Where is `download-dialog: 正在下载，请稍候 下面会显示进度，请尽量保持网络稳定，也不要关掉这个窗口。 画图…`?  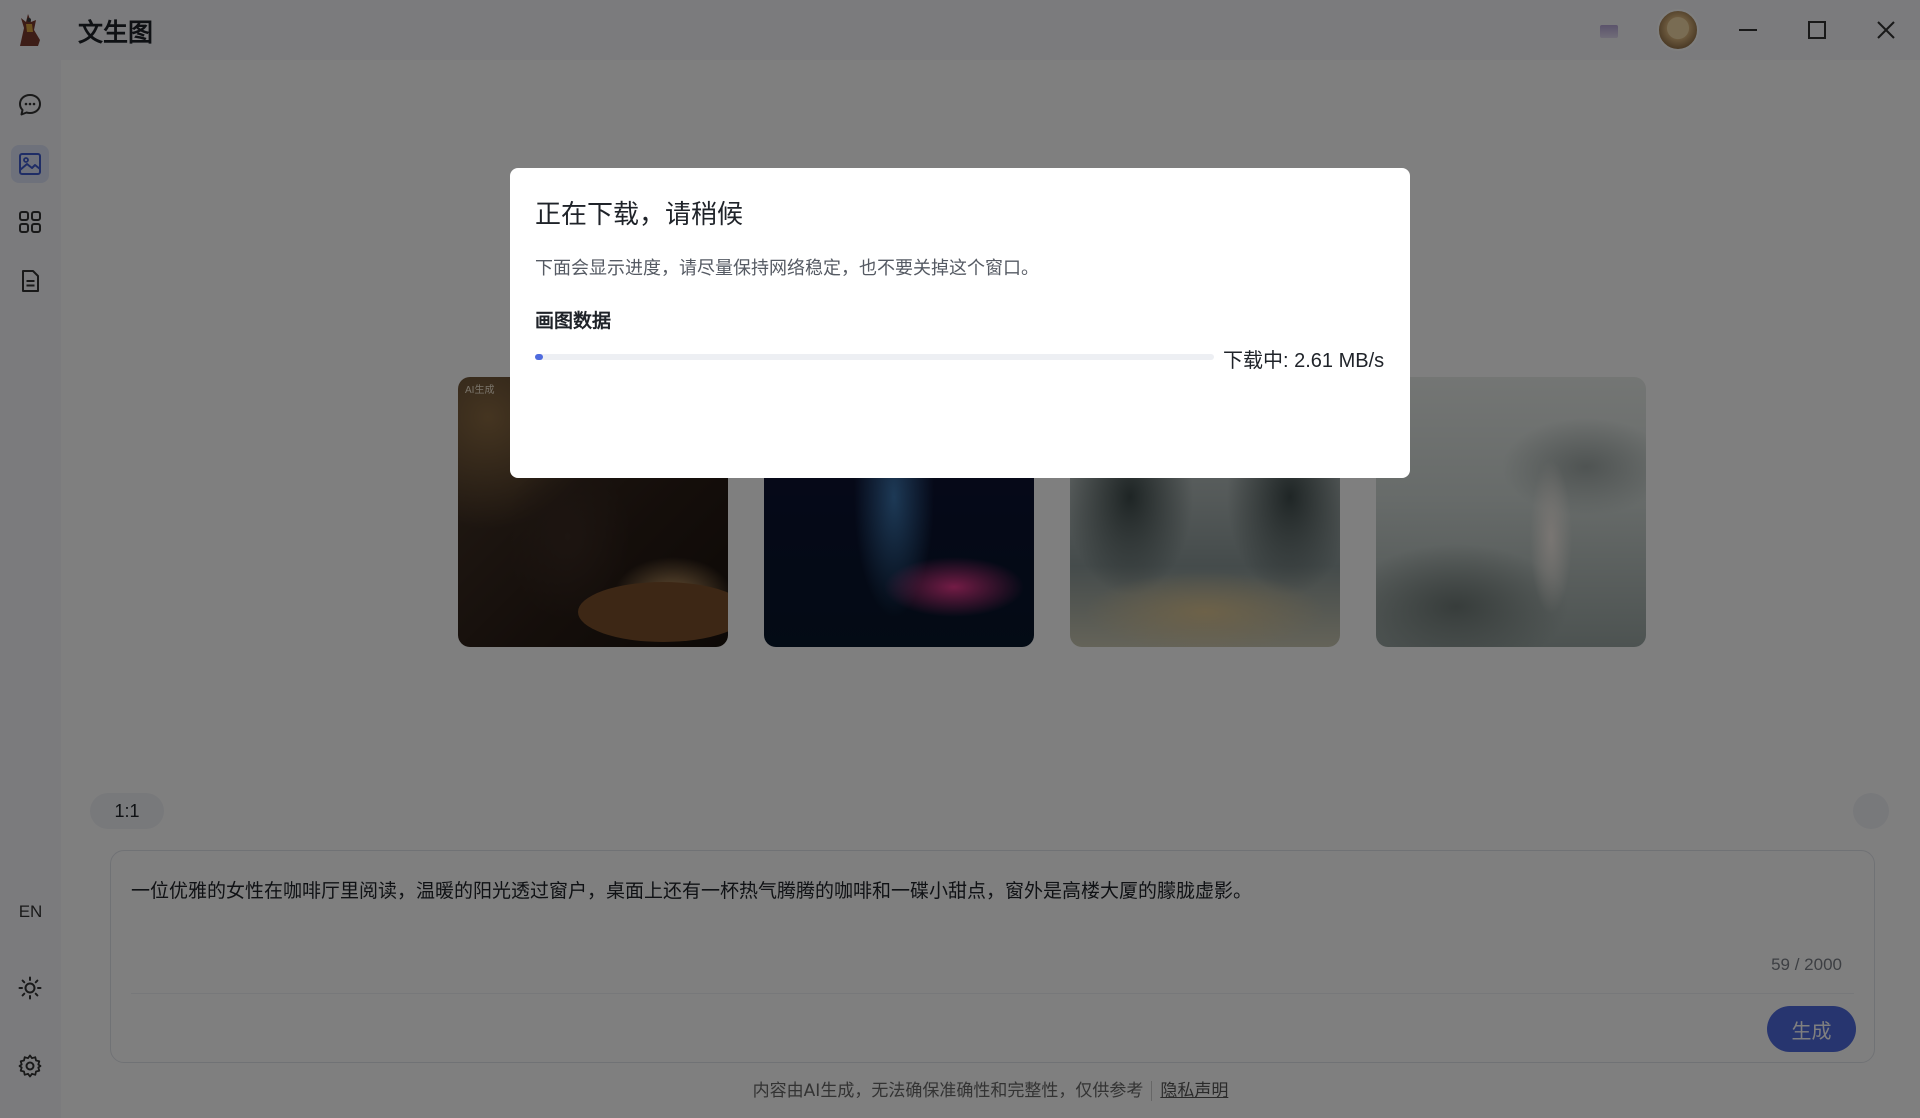 download-dialog: 正在下载，请稍候 下面会显示进度，请尽量保持网络稳定，也不要关掉这个窗口。 画图… is located at coordinates (960, 323).